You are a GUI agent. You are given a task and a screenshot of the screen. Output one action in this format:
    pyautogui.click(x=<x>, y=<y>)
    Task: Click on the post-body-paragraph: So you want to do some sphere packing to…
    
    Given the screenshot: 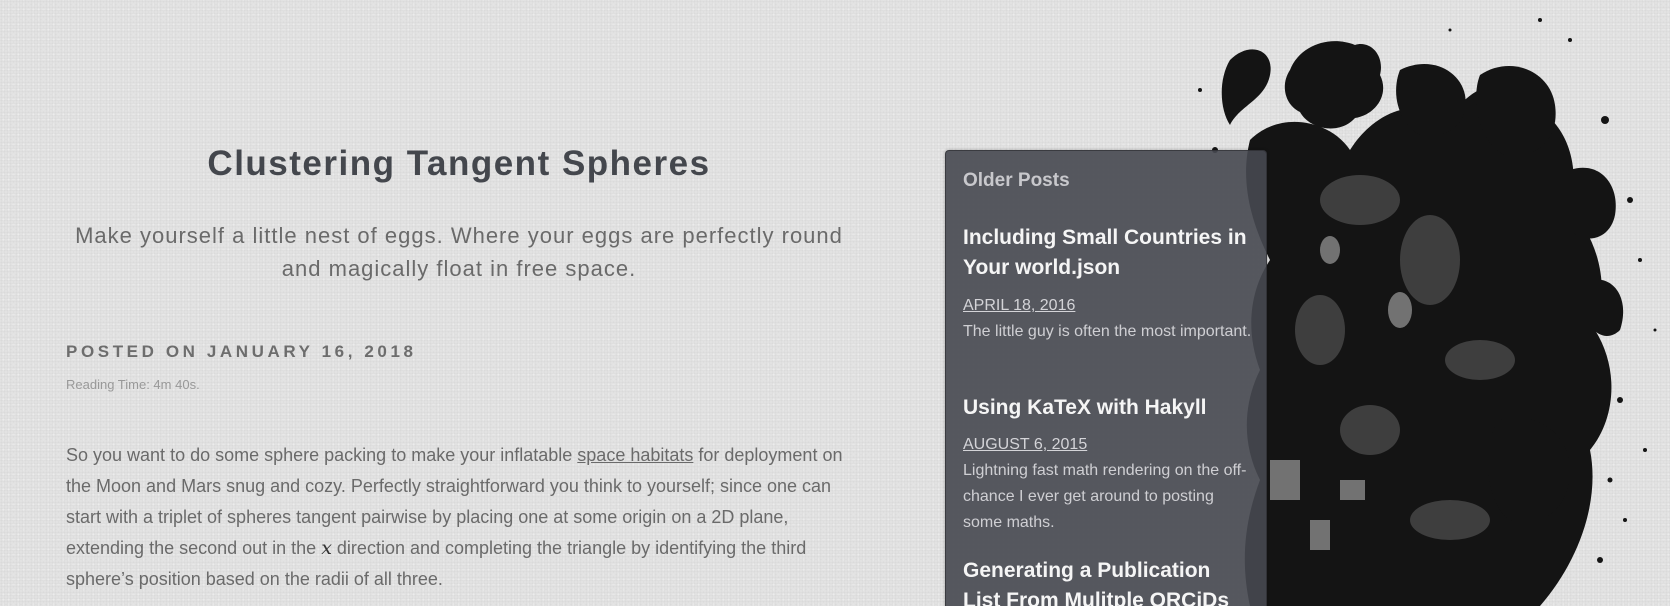 What is the action you would take?
    pyautogui.click(x=461, y=517)
    